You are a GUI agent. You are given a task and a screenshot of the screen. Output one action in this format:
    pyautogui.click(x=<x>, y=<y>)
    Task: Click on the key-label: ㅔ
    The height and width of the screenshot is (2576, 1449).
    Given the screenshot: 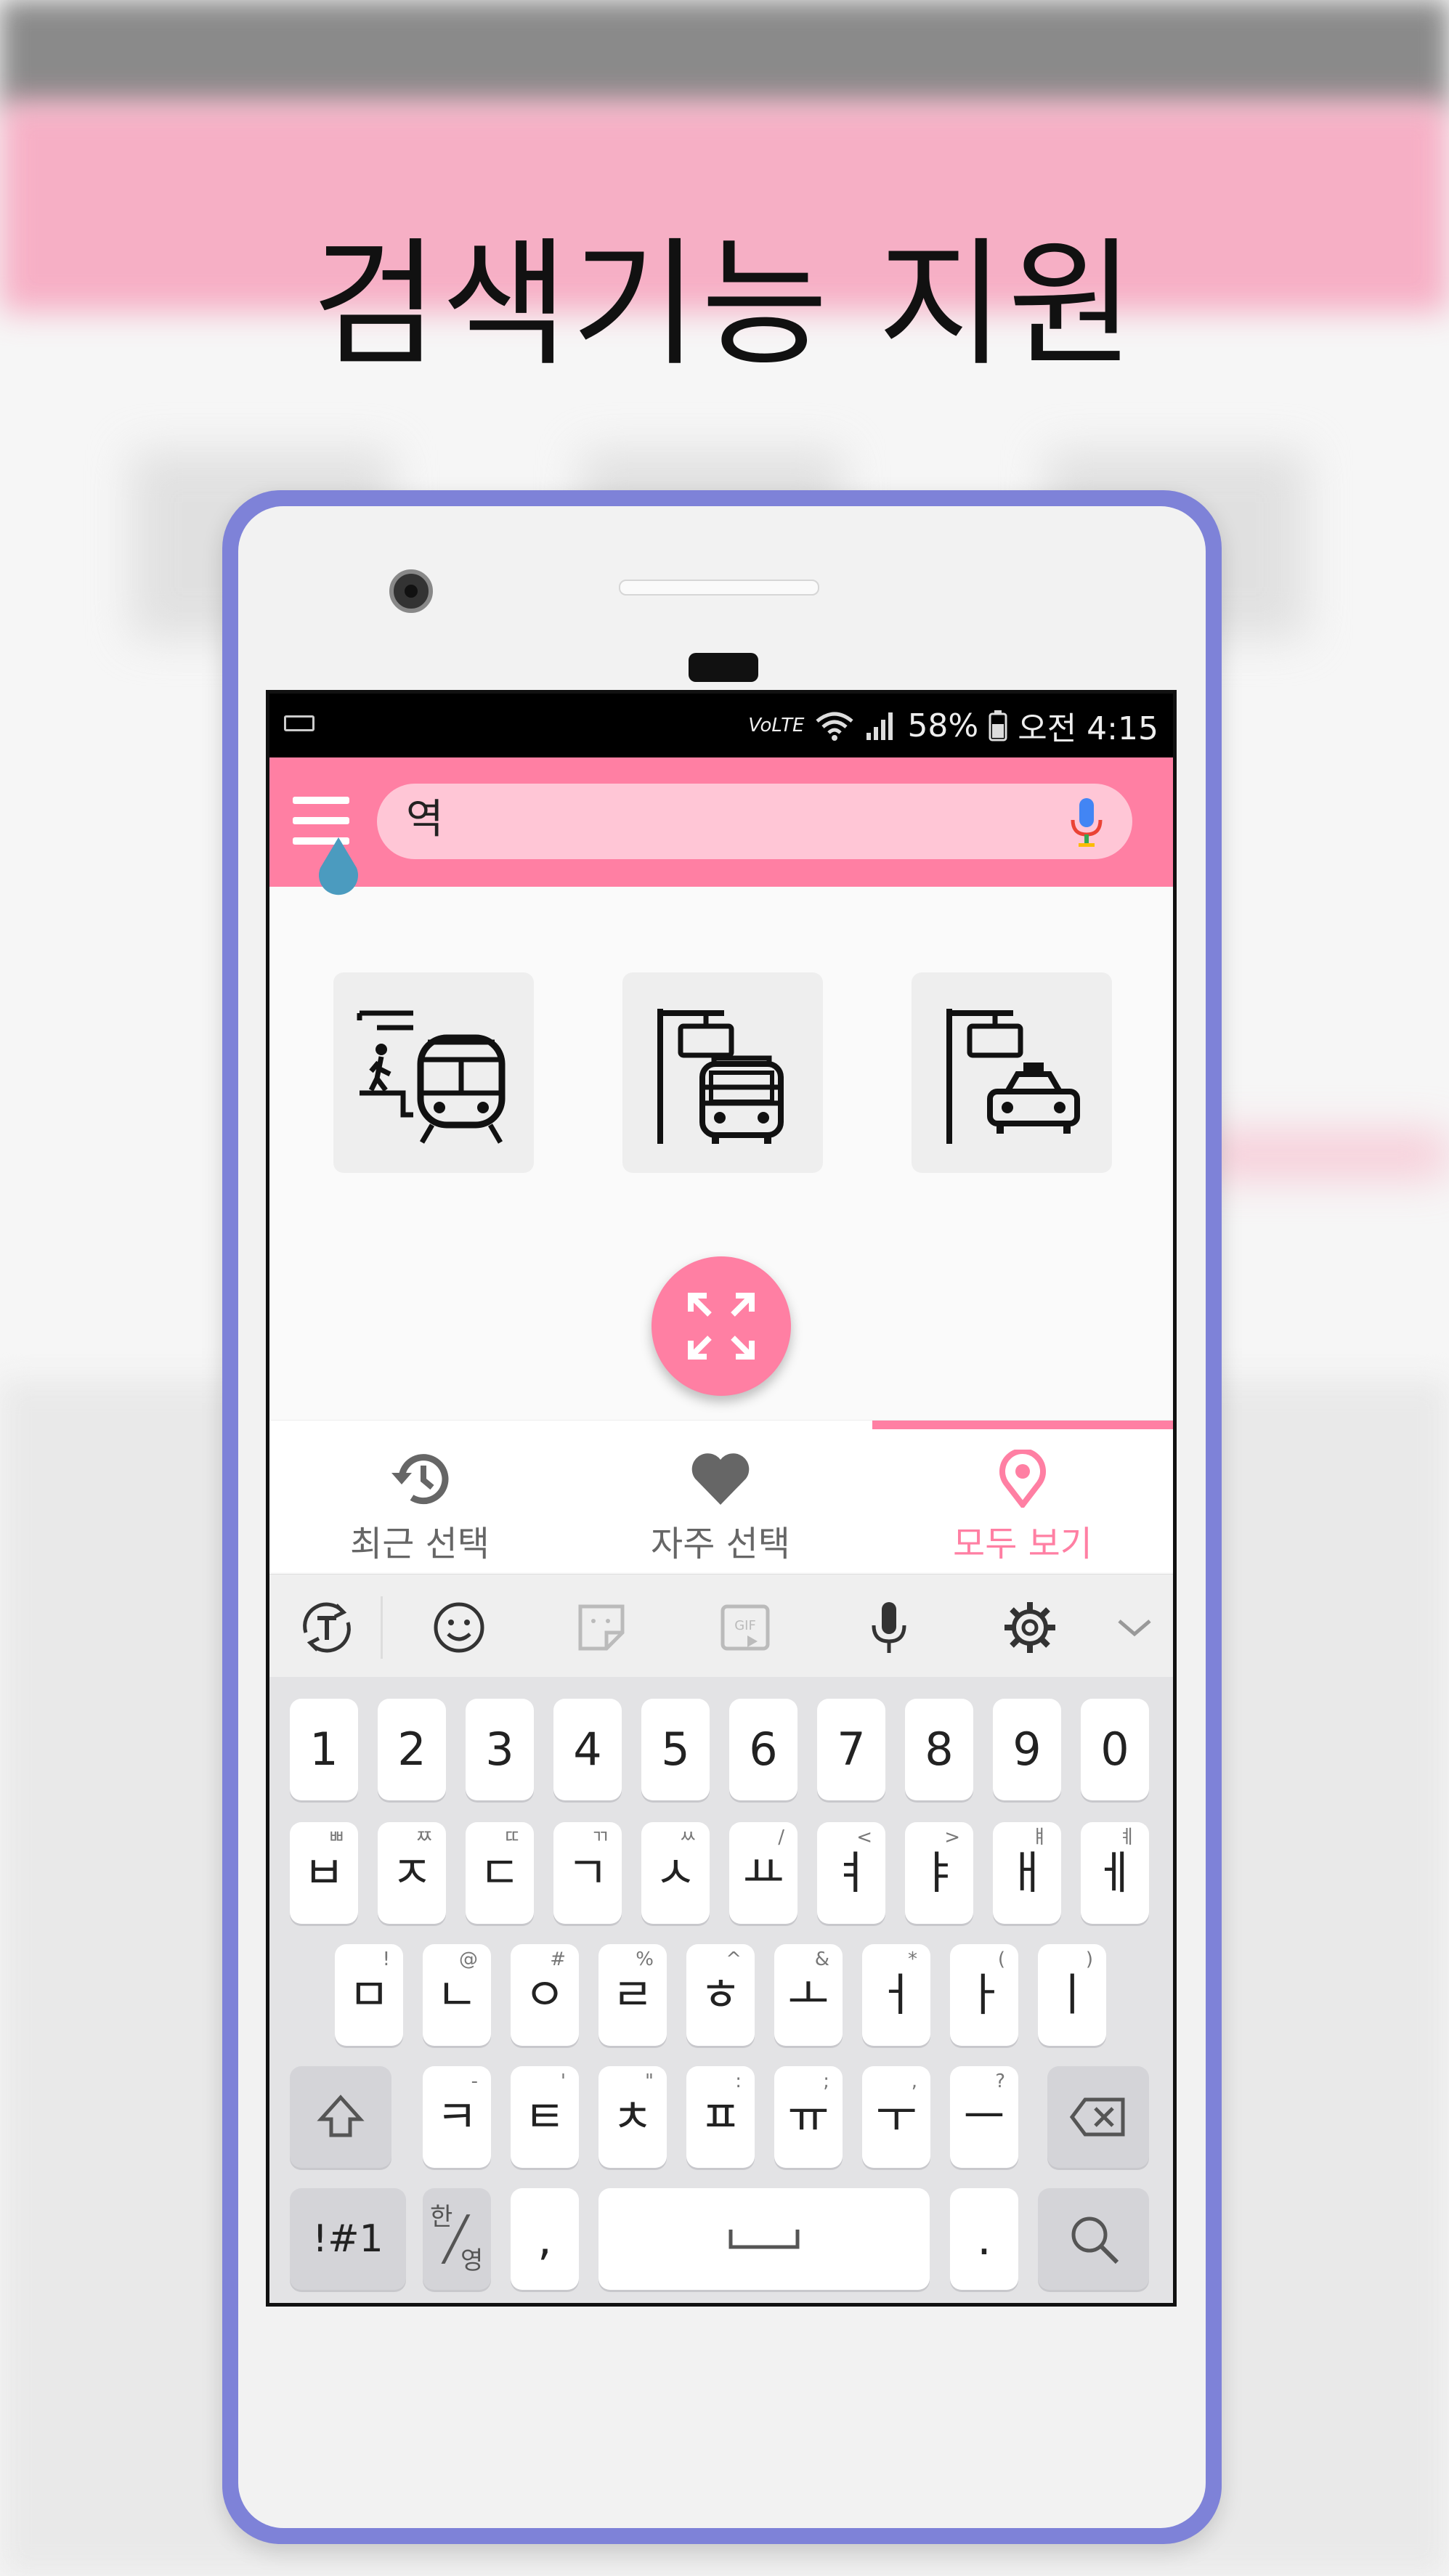 What is the action you would take?
    pyautogui.click(x=1115, y=1873)
    